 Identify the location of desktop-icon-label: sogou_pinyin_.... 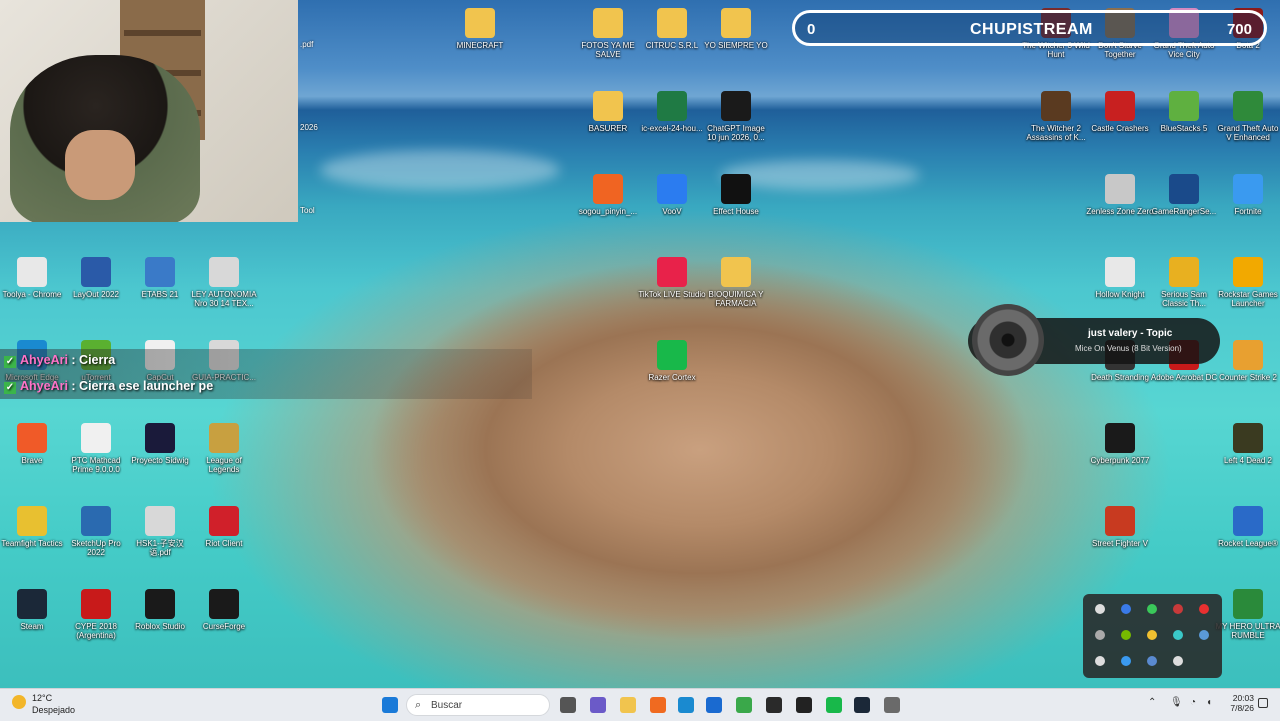
(608, 211).